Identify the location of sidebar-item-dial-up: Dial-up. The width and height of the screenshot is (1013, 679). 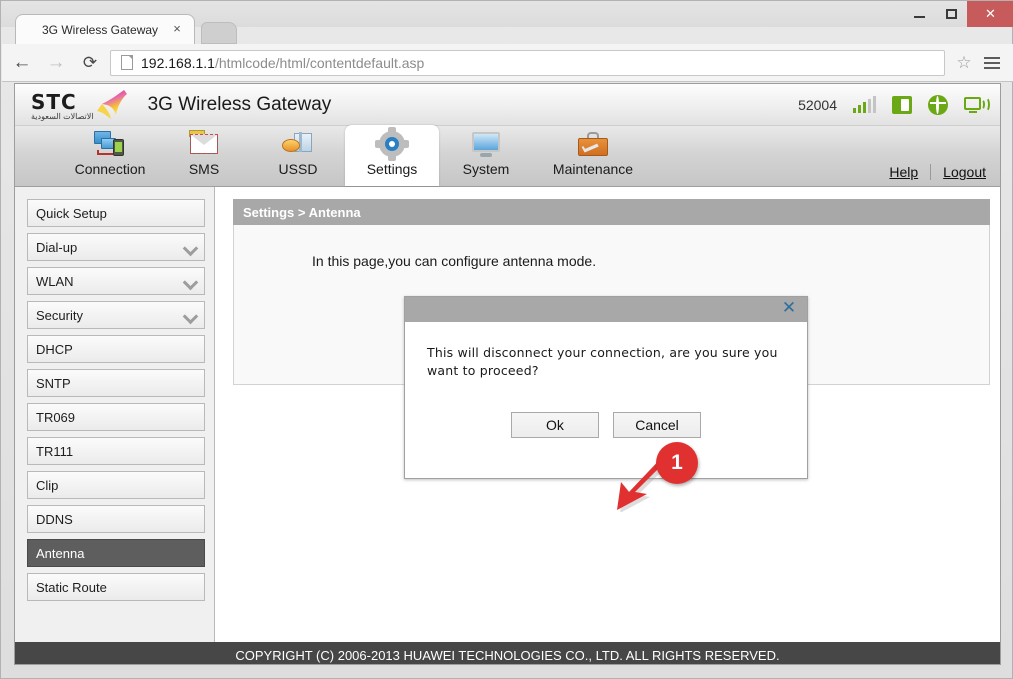
(116, 247).